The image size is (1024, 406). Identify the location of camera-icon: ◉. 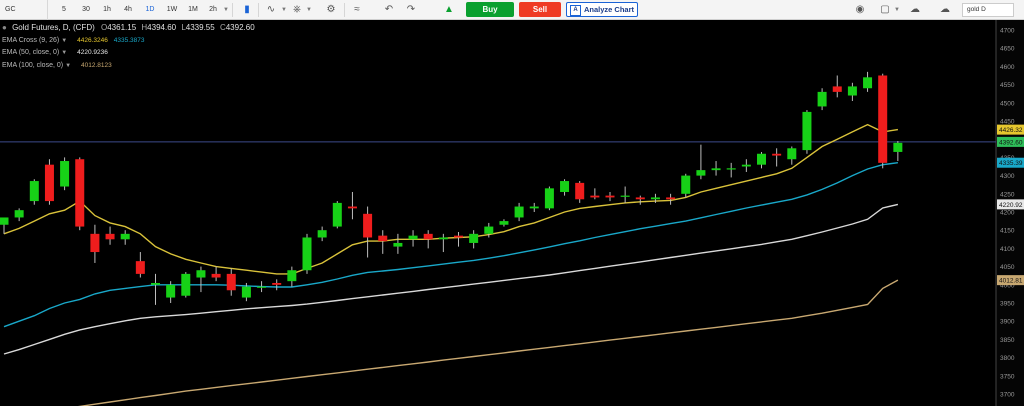
(860, 10).